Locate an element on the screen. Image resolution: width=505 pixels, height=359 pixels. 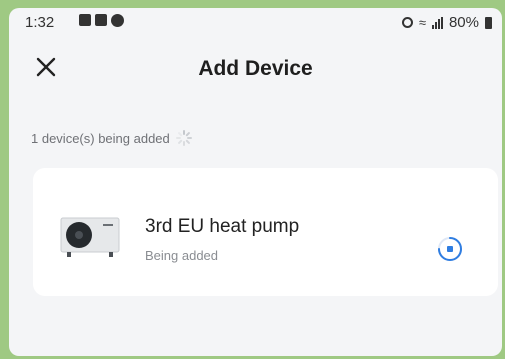
app-notification-icon is located at coordinates (117, 20).